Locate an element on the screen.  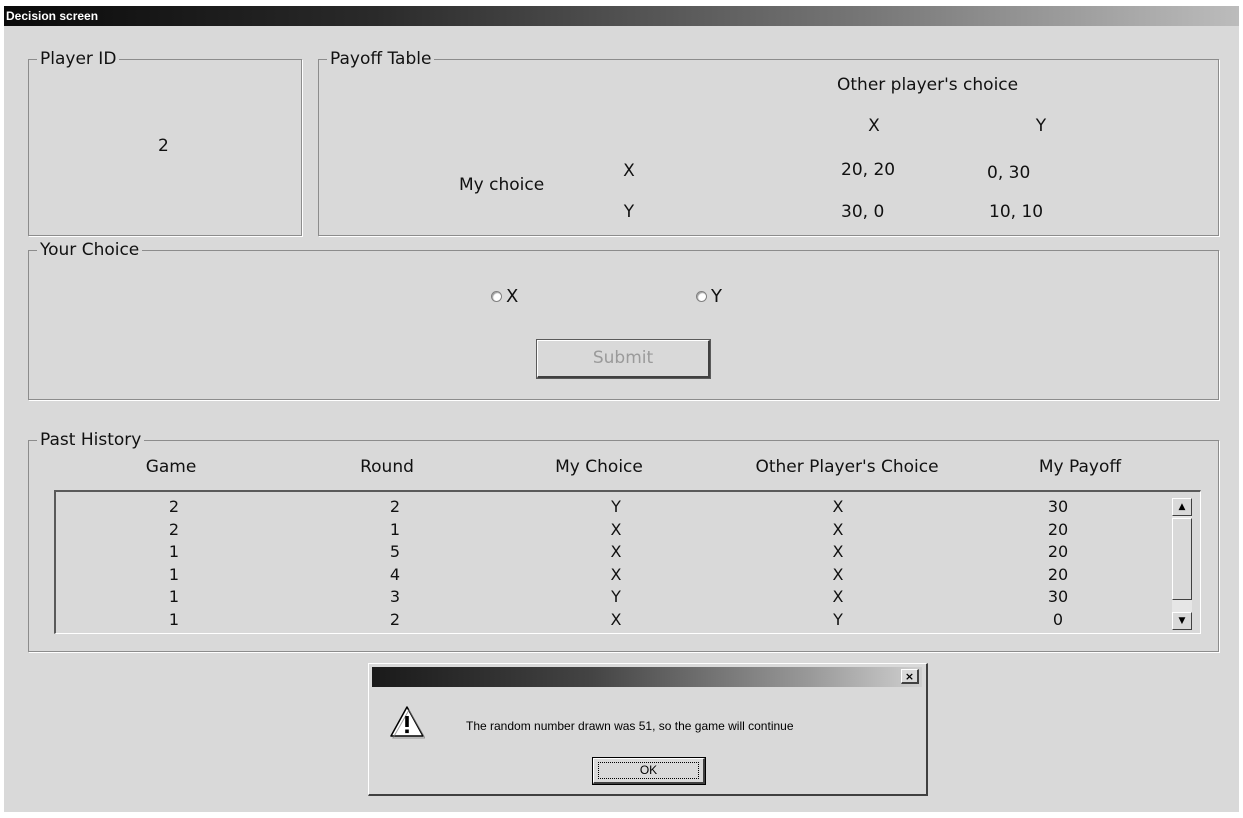
table-row: 2 1 X X 20 is located at coordinates (606, 529).